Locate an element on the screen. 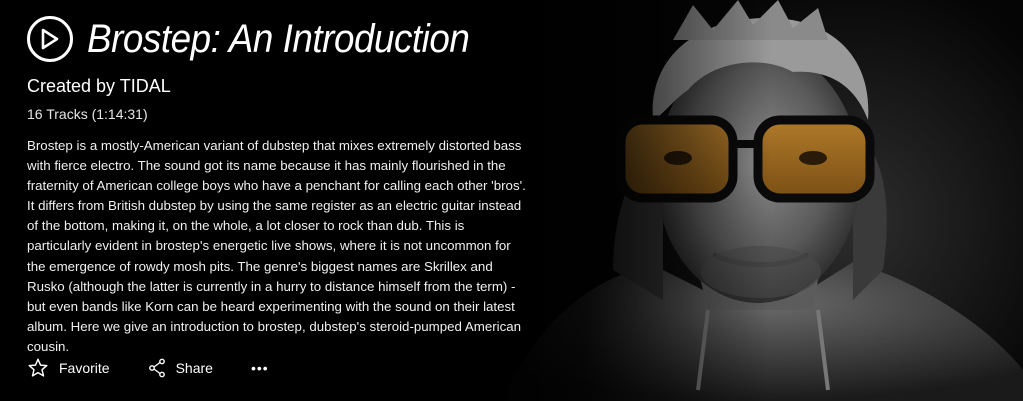  more-dots-icon: ••• is located at coordinates (259, 368).